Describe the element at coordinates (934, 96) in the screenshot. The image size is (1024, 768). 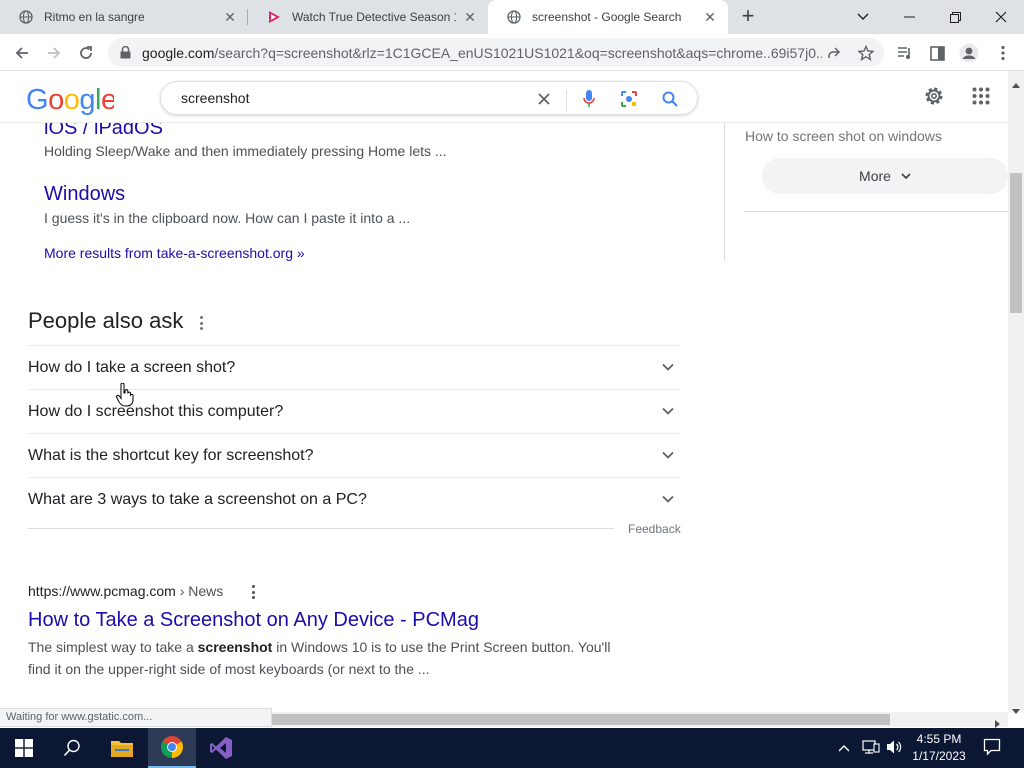
I see `settings-gear-icon` at that location.